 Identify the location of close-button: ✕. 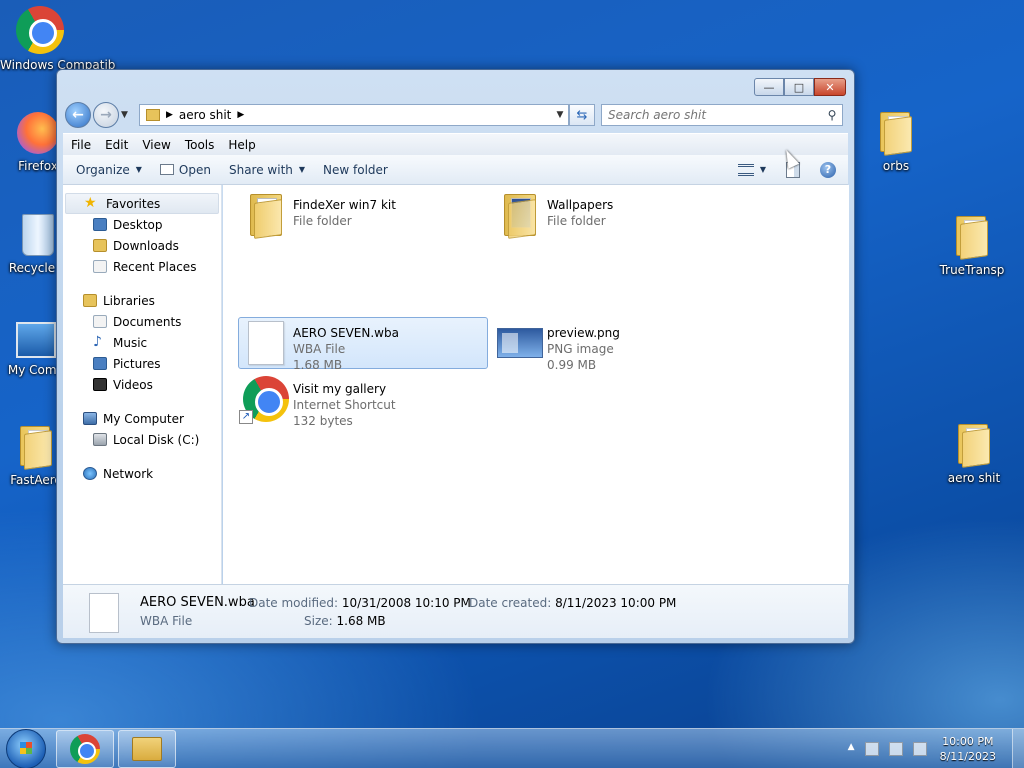
(830, 87).